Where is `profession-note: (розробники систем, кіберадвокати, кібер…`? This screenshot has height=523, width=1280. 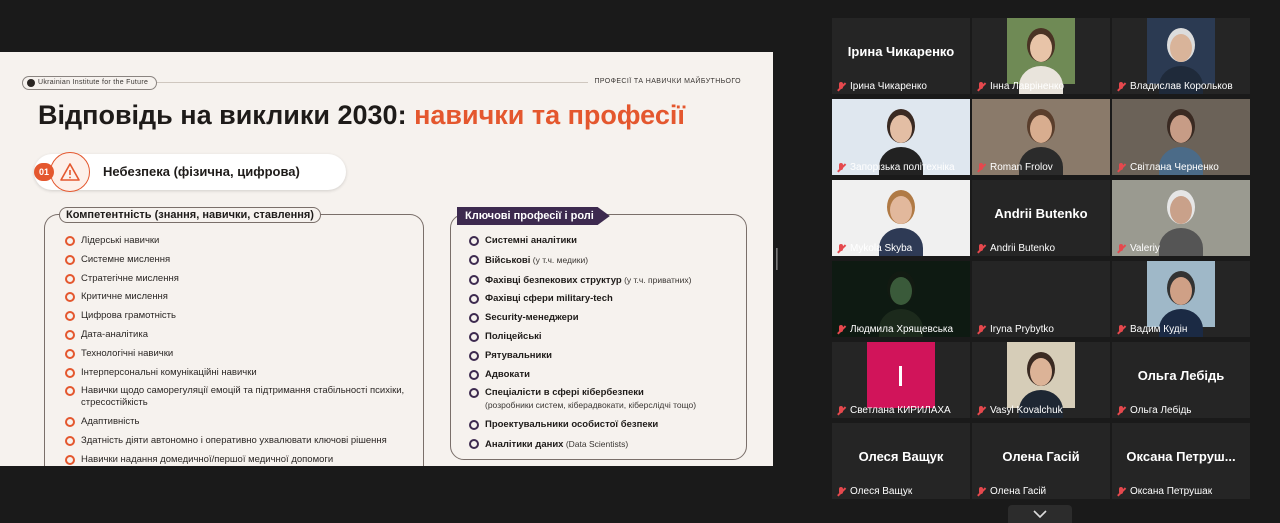
profession-note: (розробники систем, кіберадвокати, кібер… is located at coordinates (591, 405).